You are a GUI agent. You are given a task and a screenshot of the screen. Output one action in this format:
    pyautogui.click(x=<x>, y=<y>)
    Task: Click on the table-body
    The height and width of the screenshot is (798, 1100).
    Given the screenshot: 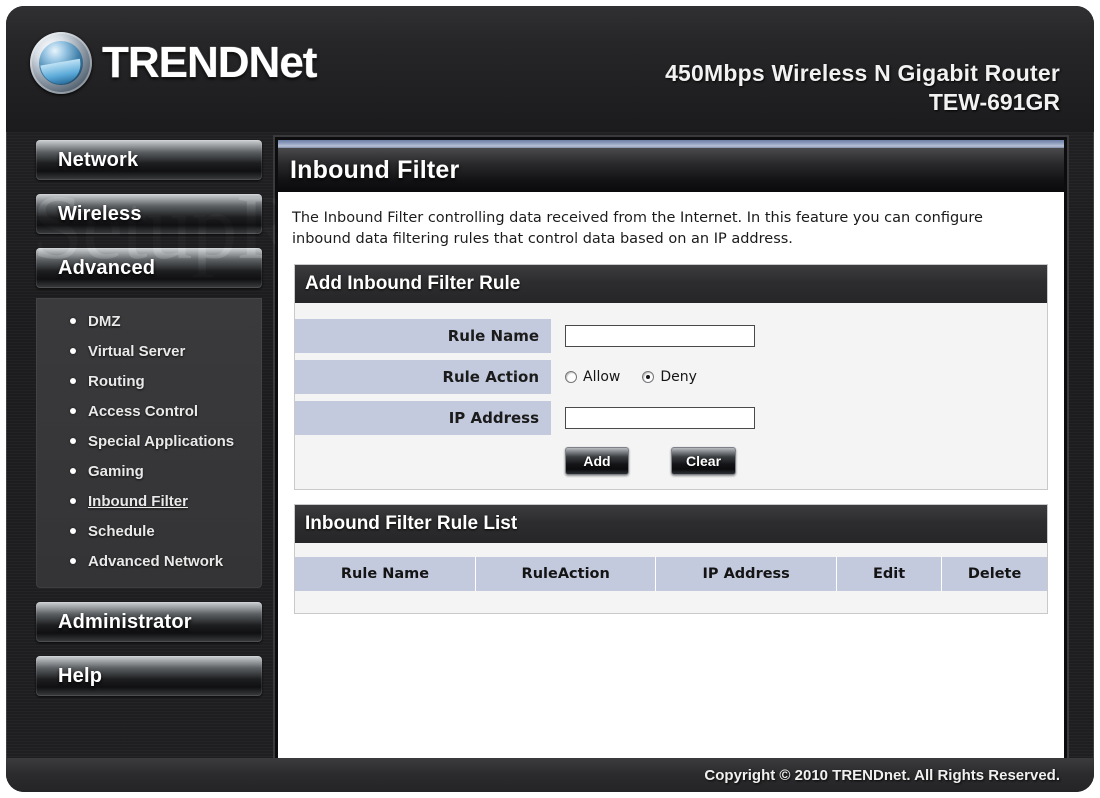 What is the action you would take?
    pyautogui.click(x=671, y=602)
    